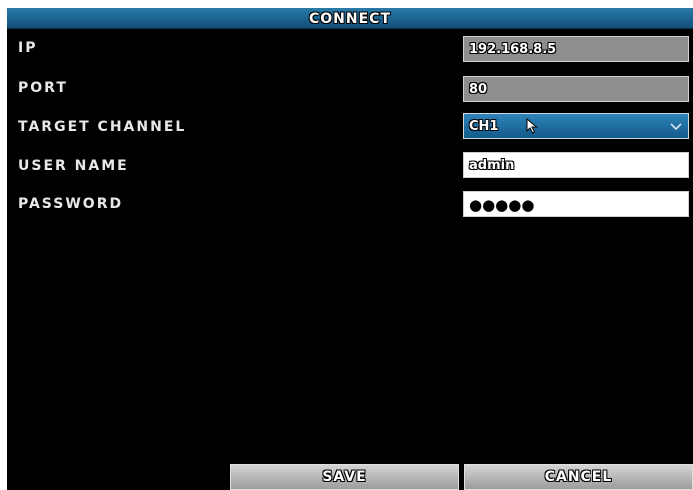 The height and width of the screenshot is (490, 693). What do you see at coordinates (43, 88) in the screenshot?
I see `port-label: PORT` at bounding box center [43, 88].